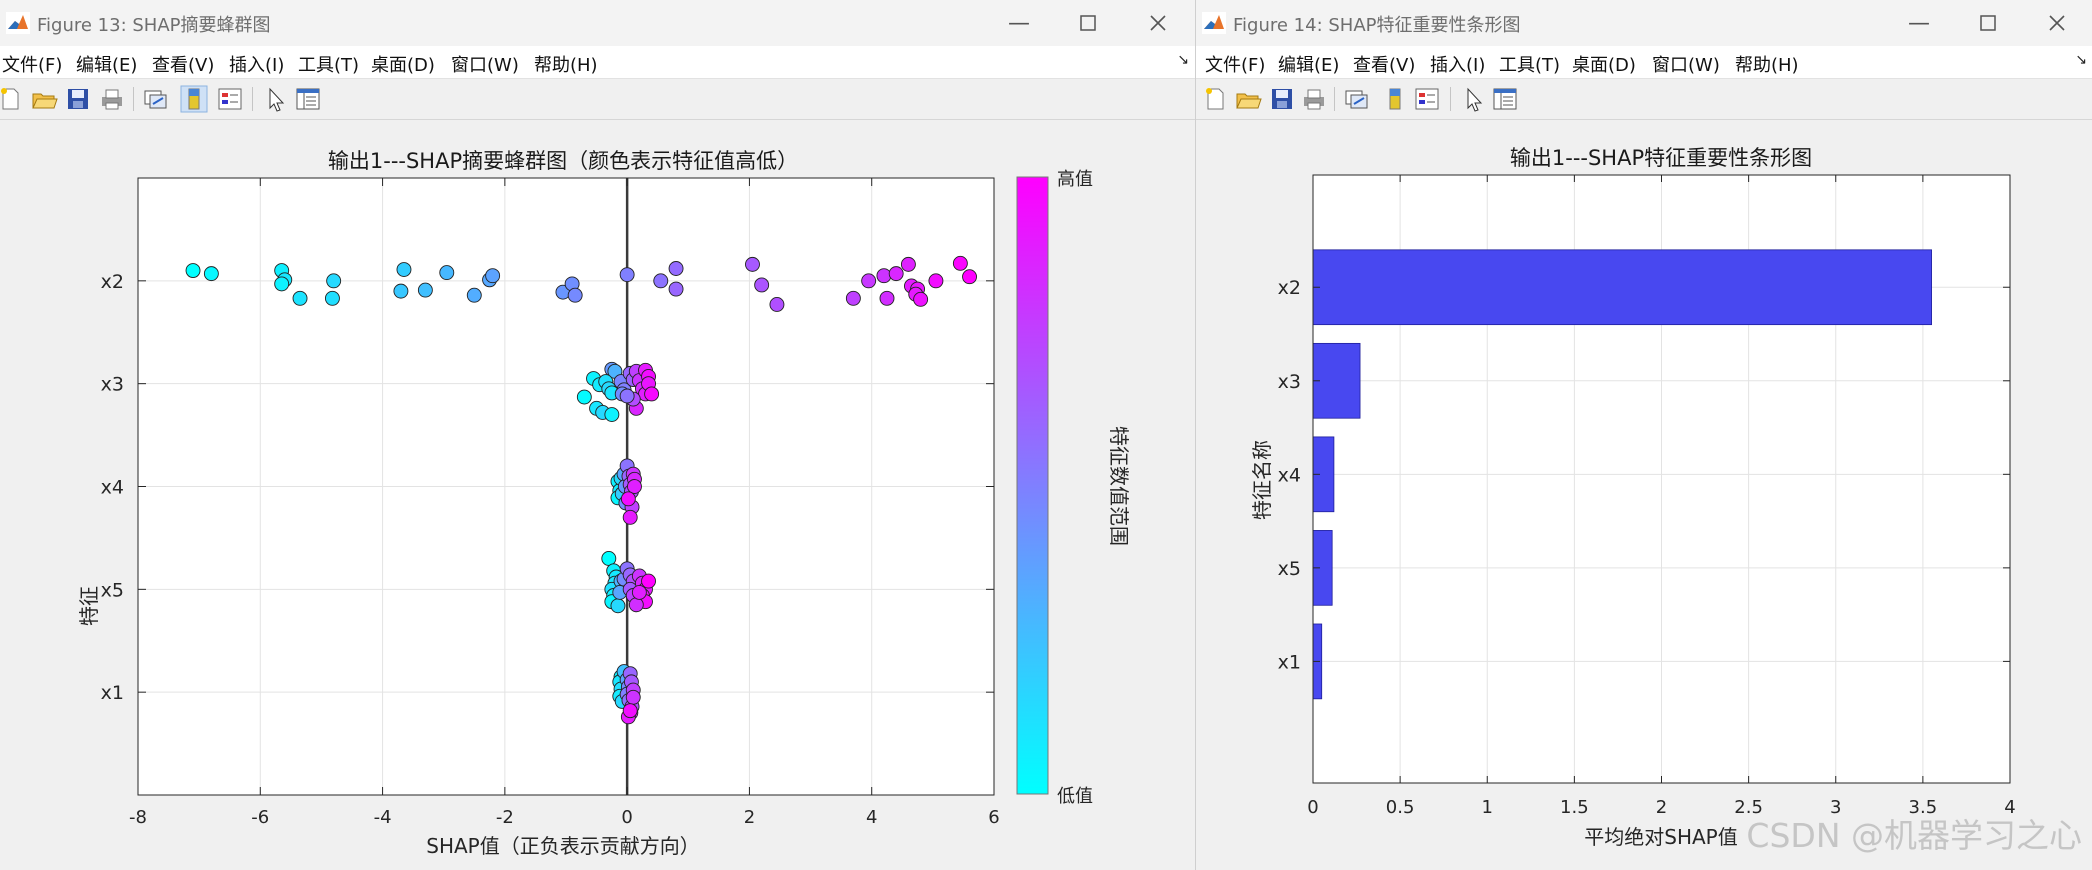 The height and width of the screenshot is (870, 2092). I want to click on x-tick-label: -6, so click(260, 817).